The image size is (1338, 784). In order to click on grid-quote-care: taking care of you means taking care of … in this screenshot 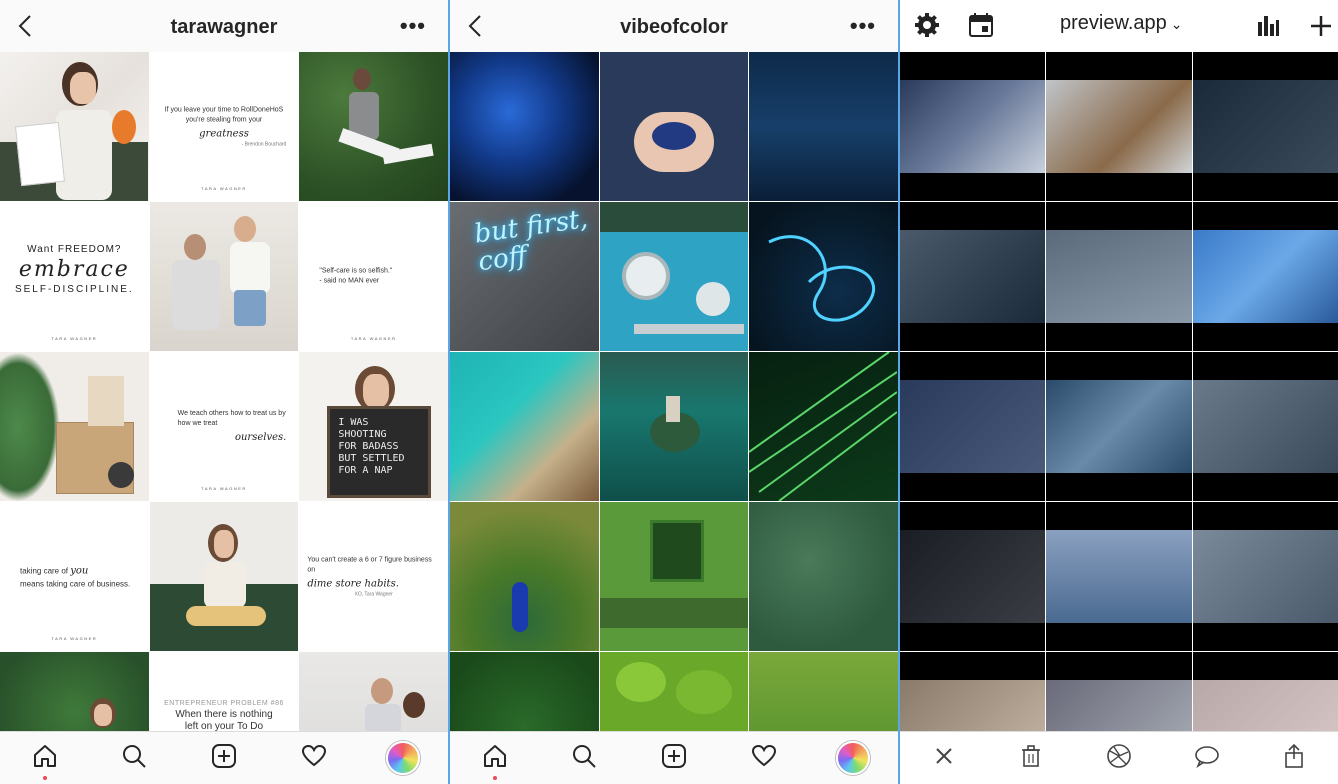, I will do `click(74, 576)`.